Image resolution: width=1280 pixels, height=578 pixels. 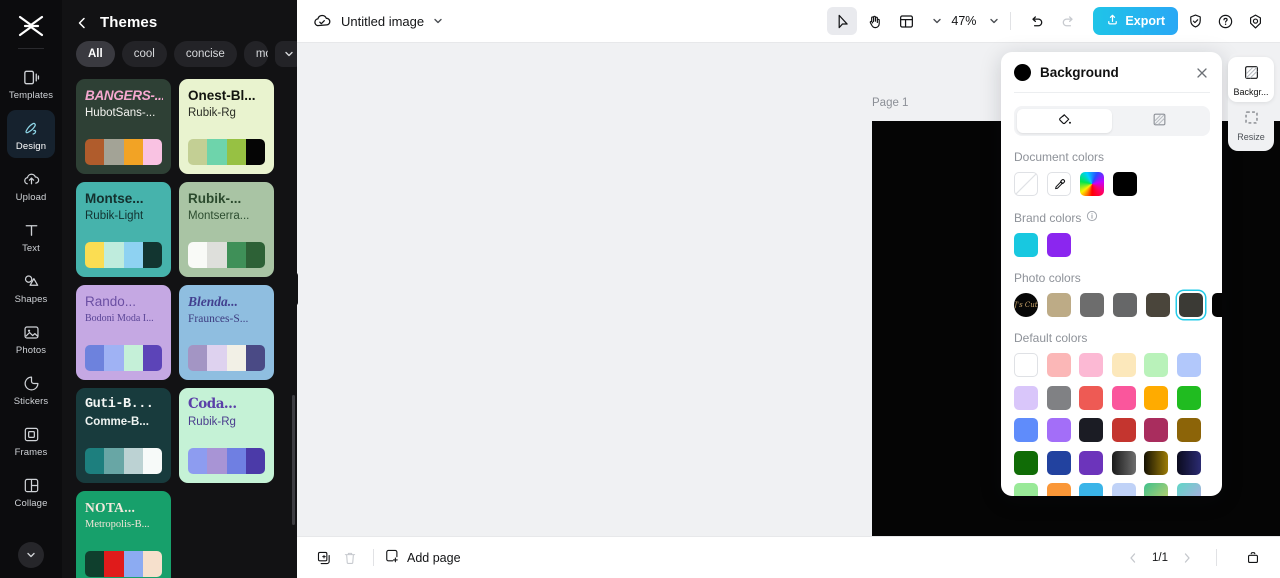 I want to click on sidebar-item-collage: Collage, so click(x=31, y=491).